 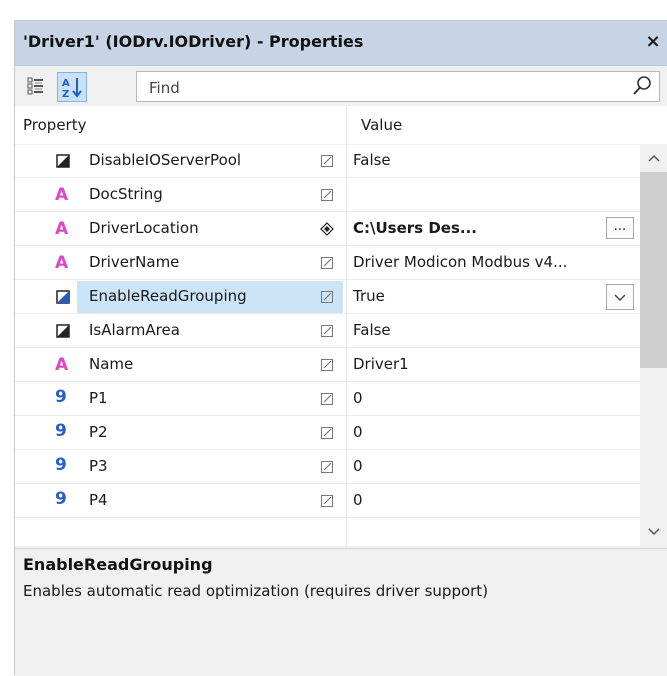 What do you see at coordinates (165, 160) in the screenshot?
I see `property-name: DisableIOServerPool` at bounding box center [165, 160].